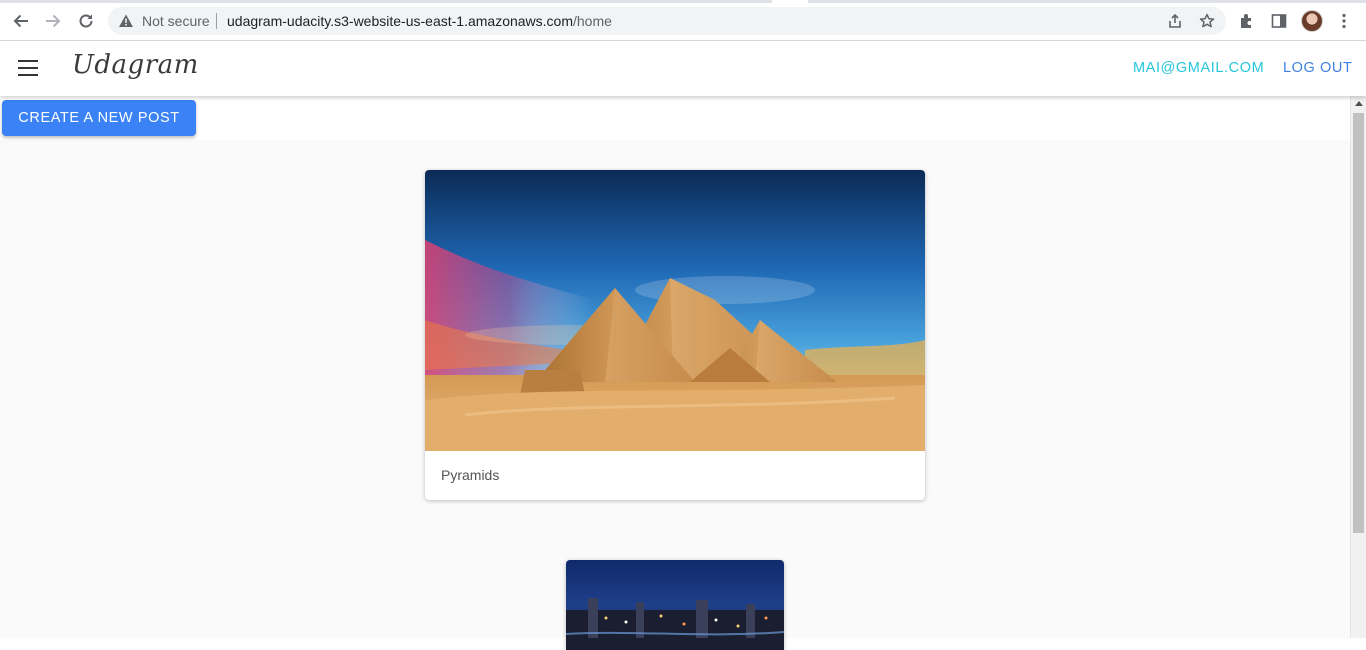 Image resolution: width=1366 pixels, height=650 pixels. I want to click on warning-icon, so click(126, 21).